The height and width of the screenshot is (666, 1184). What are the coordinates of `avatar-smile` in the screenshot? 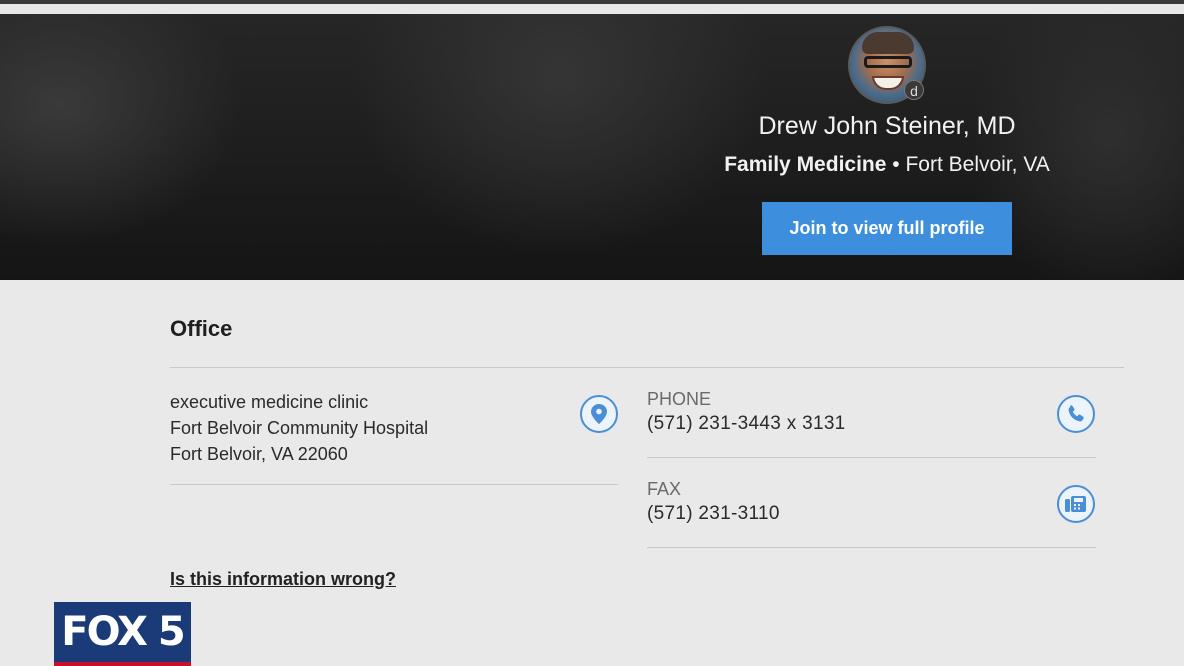 It's located at (888, 83).